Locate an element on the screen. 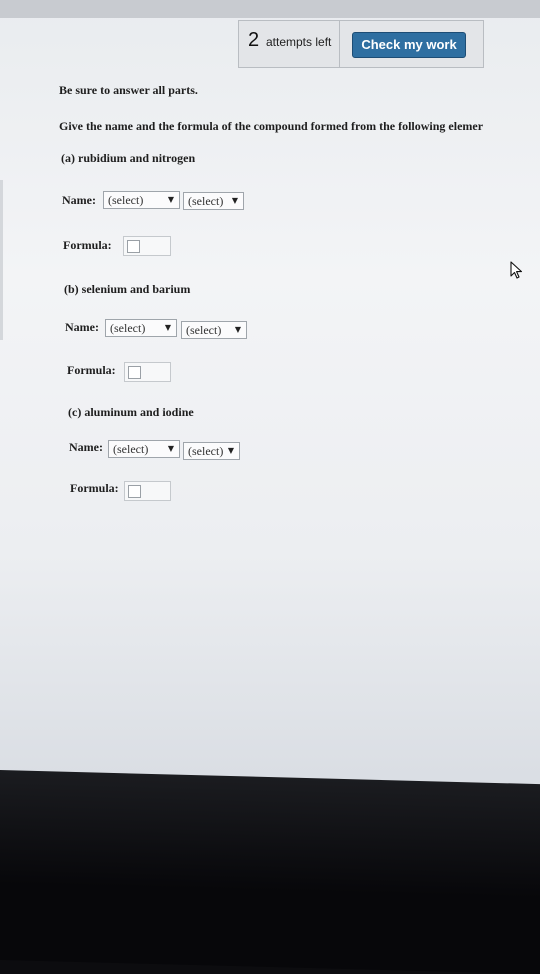  part-a-name-label: Name: is located at coordinates (79, 200).